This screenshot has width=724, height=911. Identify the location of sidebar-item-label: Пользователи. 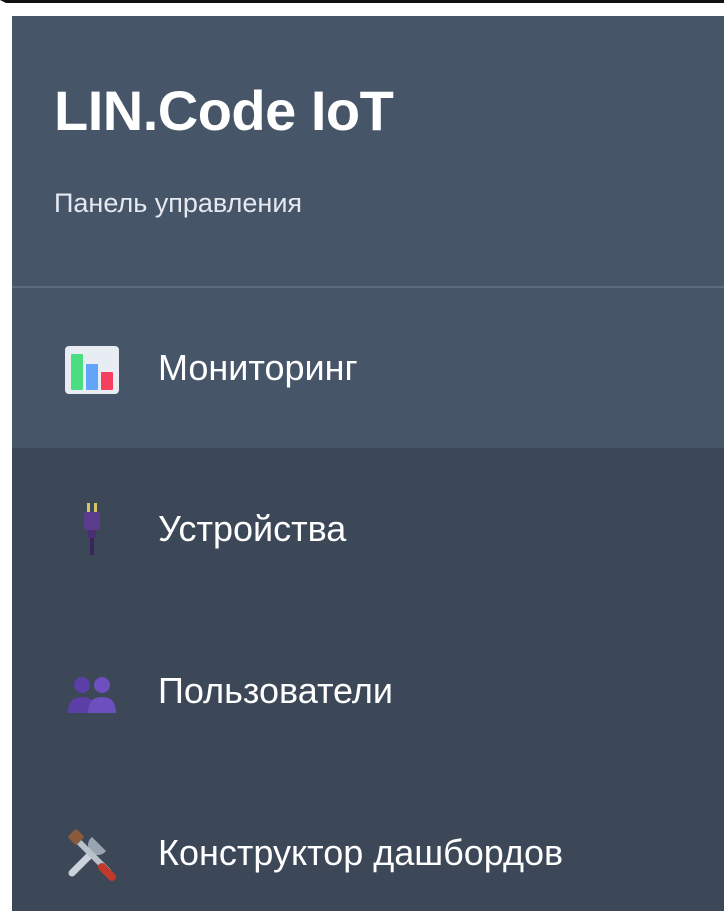
(275, 690).